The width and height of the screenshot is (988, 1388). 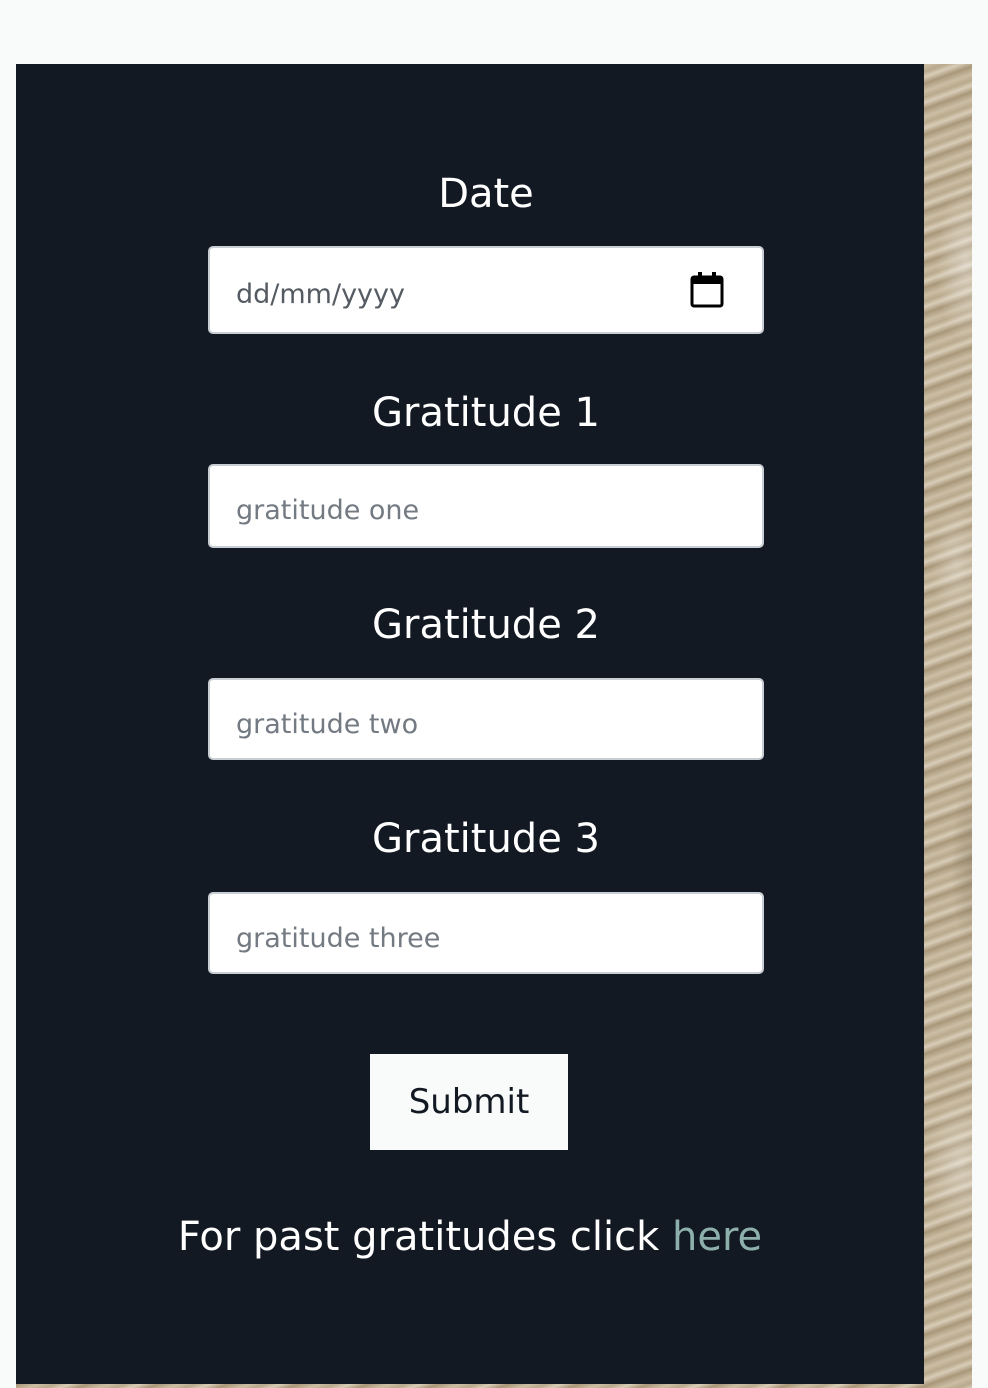 What do you see at coordinates (320, 294) in the screenshot?
I see `date-placeholder: dd/mm/yyyy` at bounding box center [320, 294].